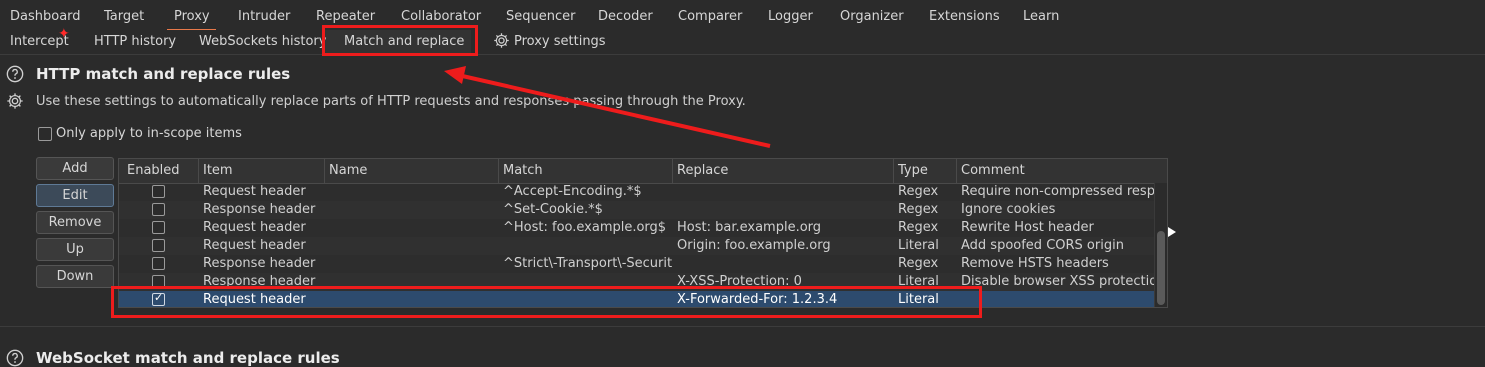  What do you see at coordinates (560, 41) in the screenshot?
I see `subtab-proxy-settings: Proxy settings` at bounding box center [560, 41].